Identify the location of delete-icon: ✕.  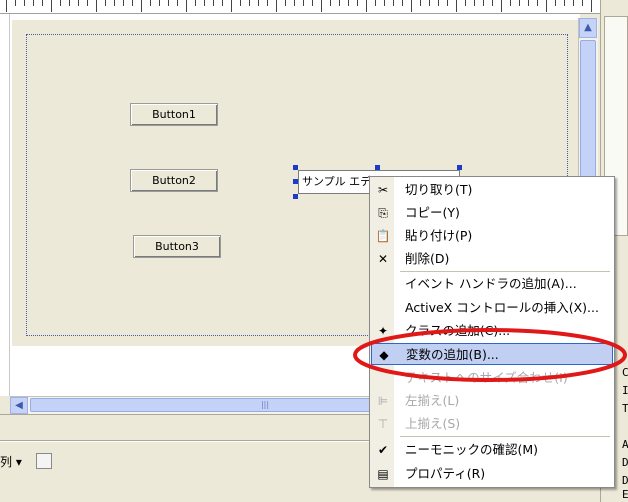
(383, 259).